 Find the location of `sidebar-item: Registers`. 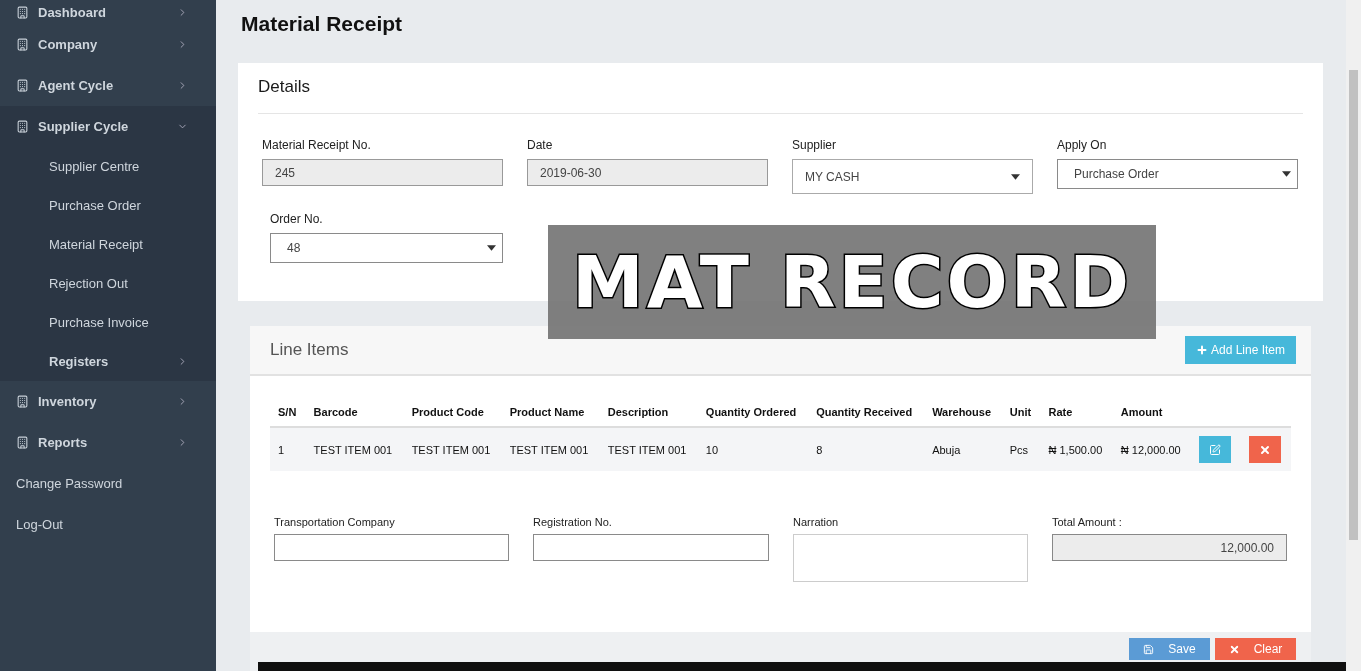

sidebar-item: Registers is located at coordinates (108, 361).